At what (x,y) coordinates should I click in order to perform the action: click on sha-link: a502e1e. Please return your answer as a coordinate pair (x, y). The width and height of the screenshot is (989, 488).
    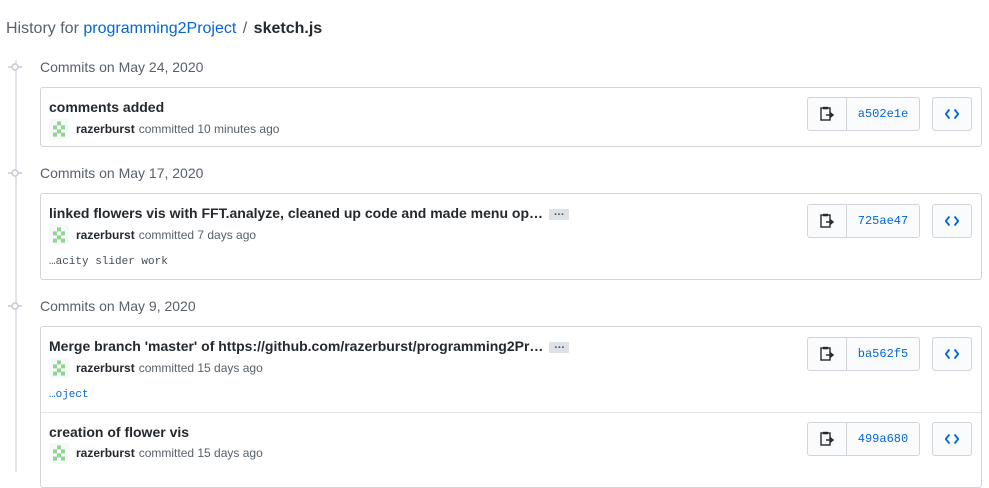
    Looking at the image, I should click on (883, 114).